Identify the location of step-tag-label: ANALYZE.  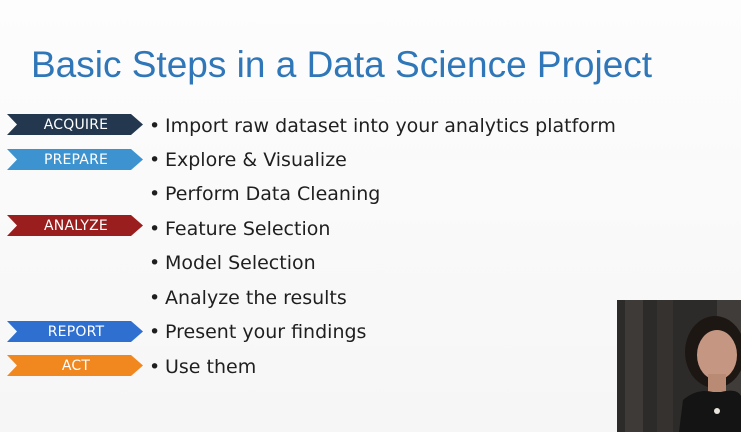
(76, 225).